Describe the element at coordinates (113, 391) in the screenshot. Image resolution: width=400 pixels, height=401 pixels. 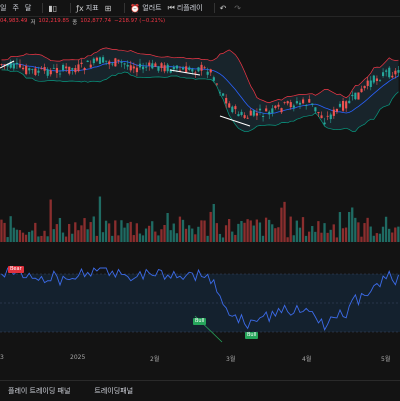
I see `tab-trading-panel-2: 트레이딩패널` at that location.